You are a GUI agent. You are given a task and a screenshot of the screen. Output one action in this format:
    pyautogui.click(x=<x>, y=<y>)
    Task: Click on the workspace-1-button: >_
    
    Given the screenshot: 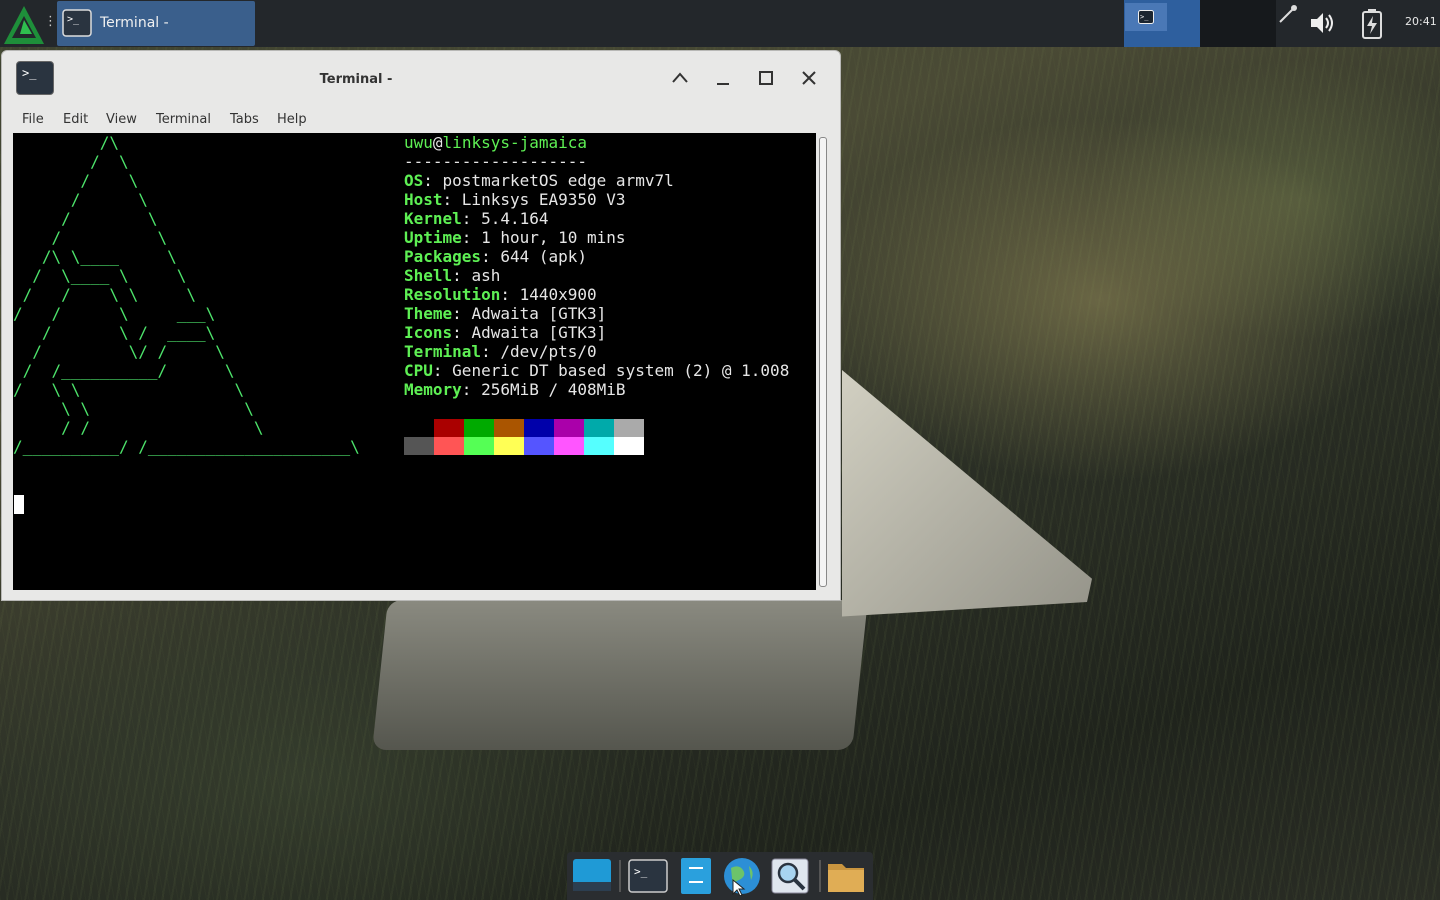 What is the action you would take?
    pyautogui.click(x=1162, y=23)
    